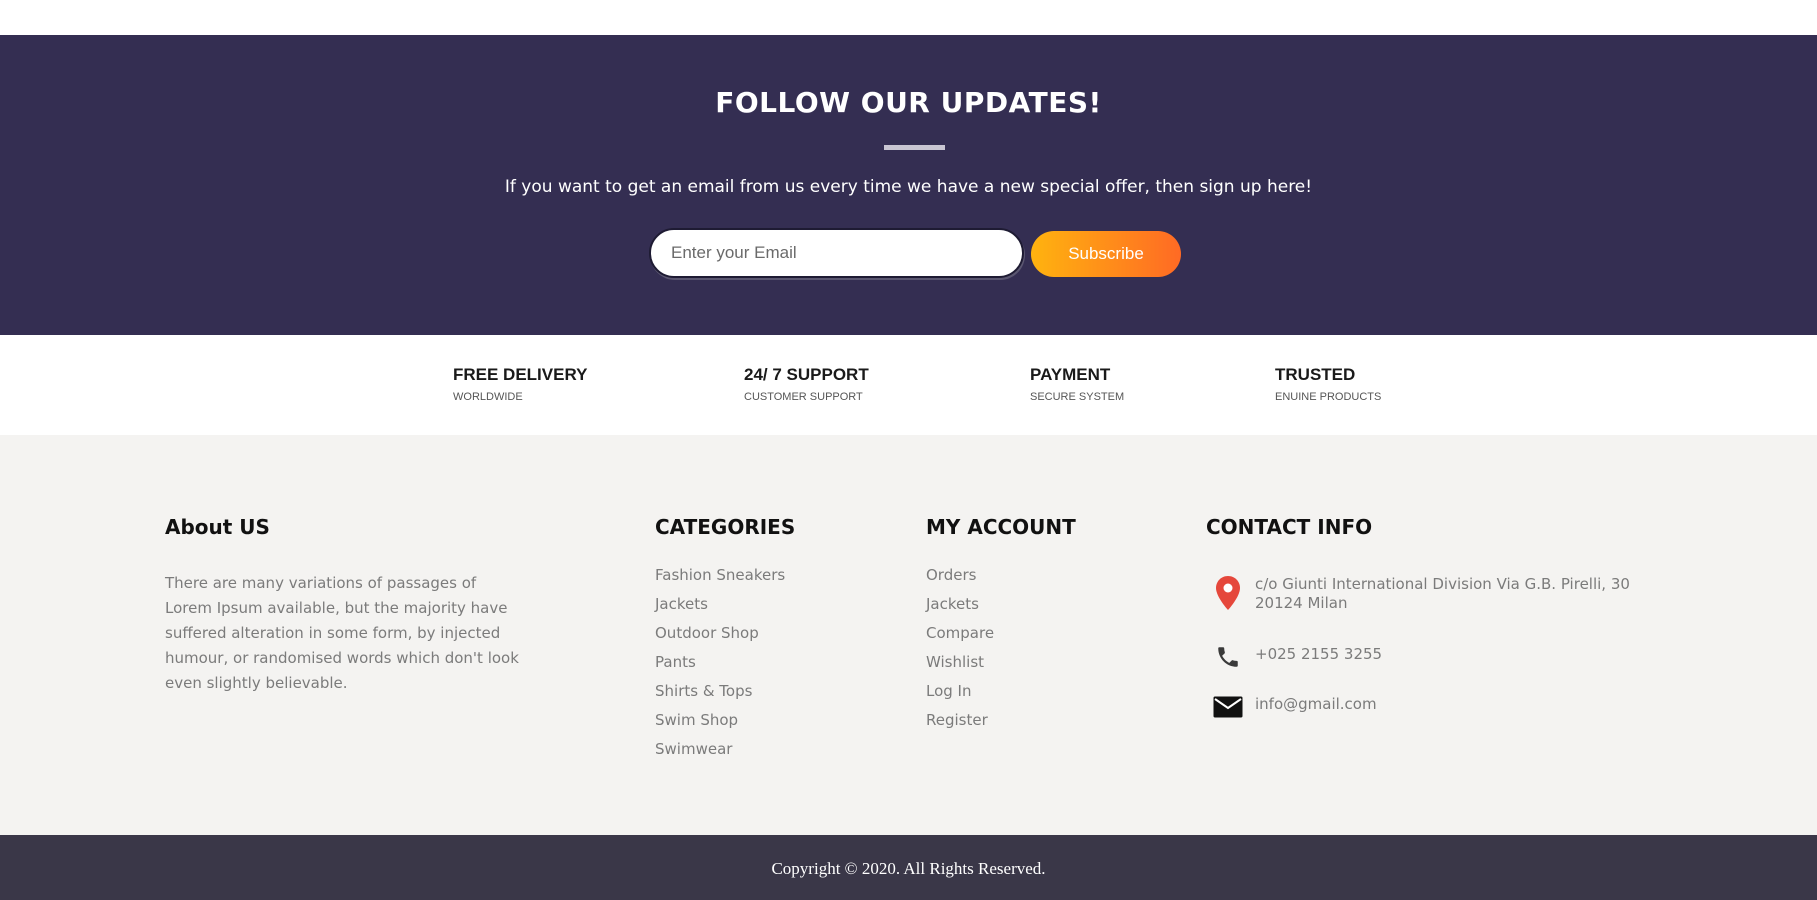  What do you see at coordinates (1077, 397) in the screenshot?
I see `feature-subtitle: SECURE SYSTEM` at bounding box center [1077, 397].